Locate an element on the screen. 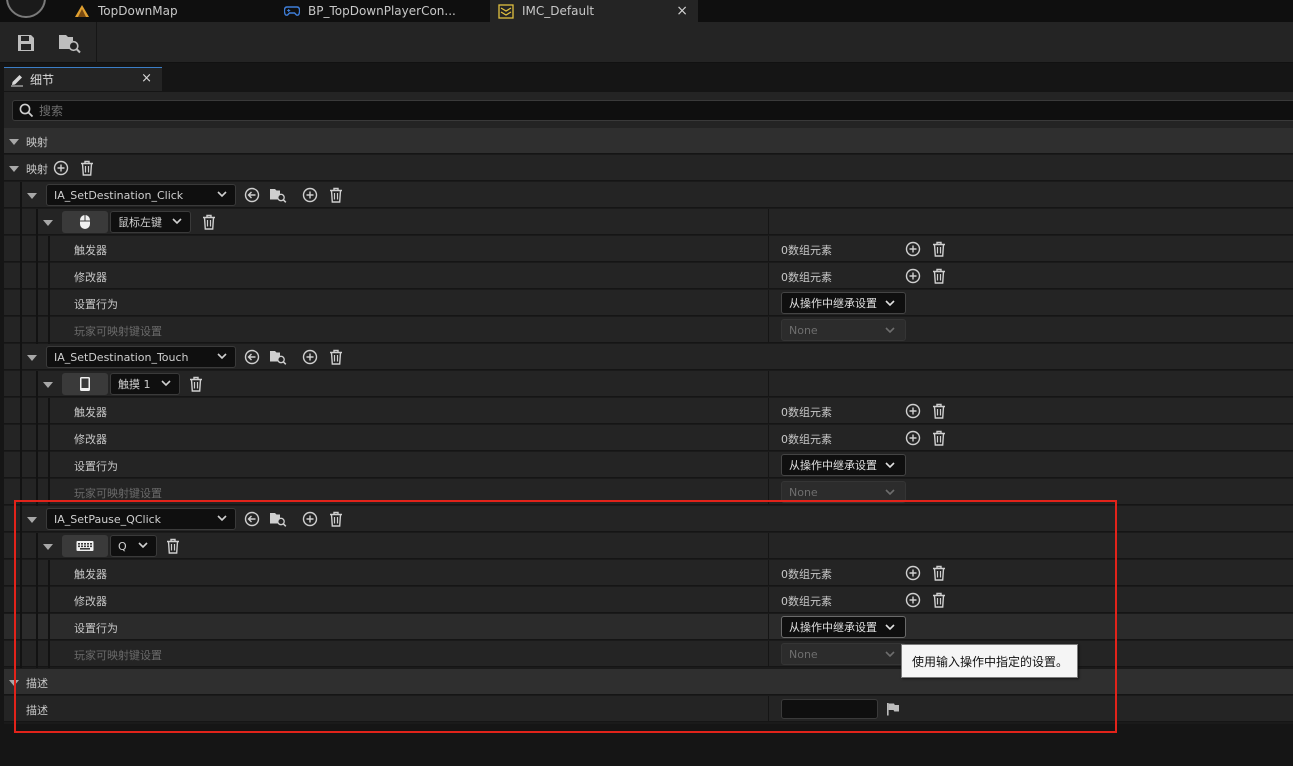 Image resolution: width=1293 pixels, height=766 pixels. player-mappable-label: 玩家可映射键设置 is located at coordinates (118, 493).